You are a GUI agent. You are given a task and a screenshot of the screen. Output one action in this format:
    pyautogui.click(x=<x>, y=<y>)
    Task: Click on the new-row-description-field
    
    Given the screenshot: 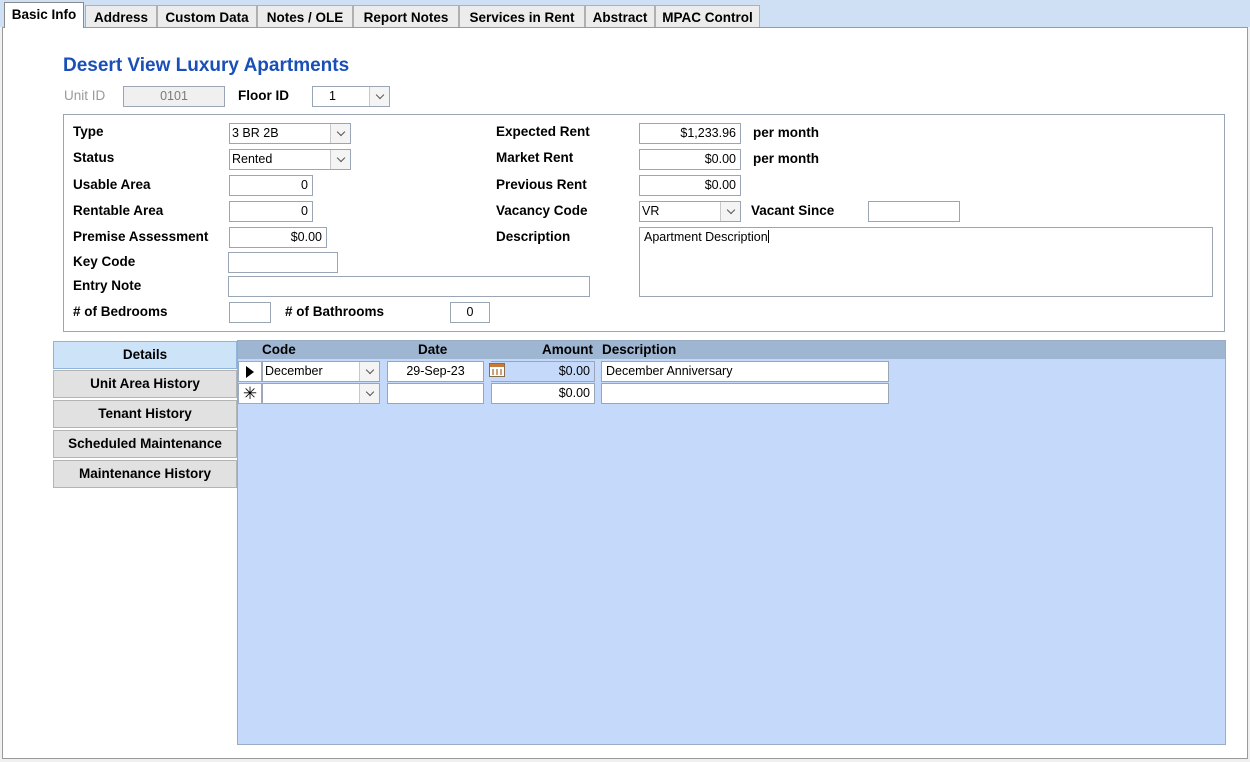 What is the action you would take?
    pyautogui.click(x=745, y=393)
    